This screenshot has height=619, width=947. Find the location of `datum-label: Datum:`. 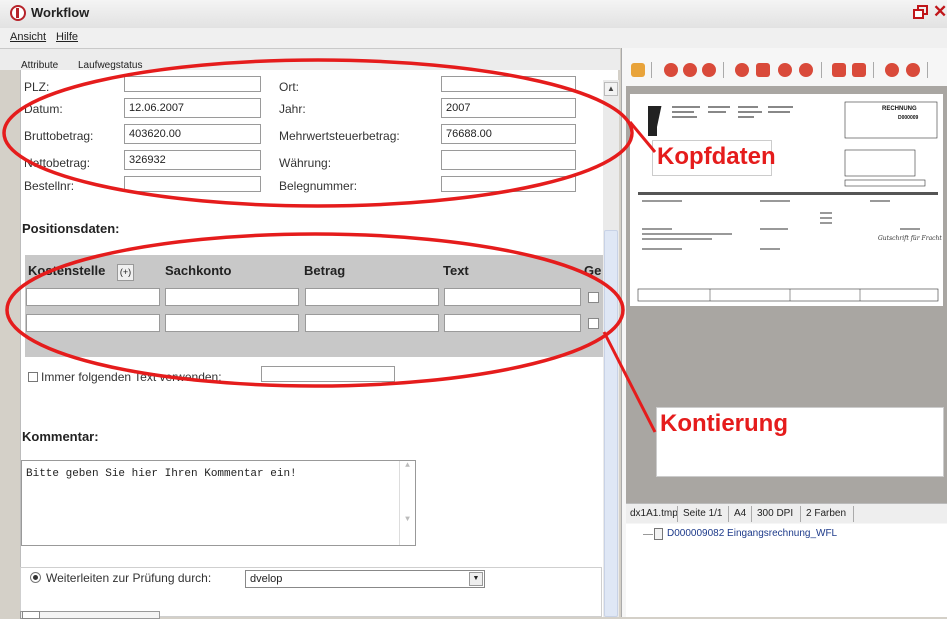

datum-label: Datum: is located at coordinates (43, 109).